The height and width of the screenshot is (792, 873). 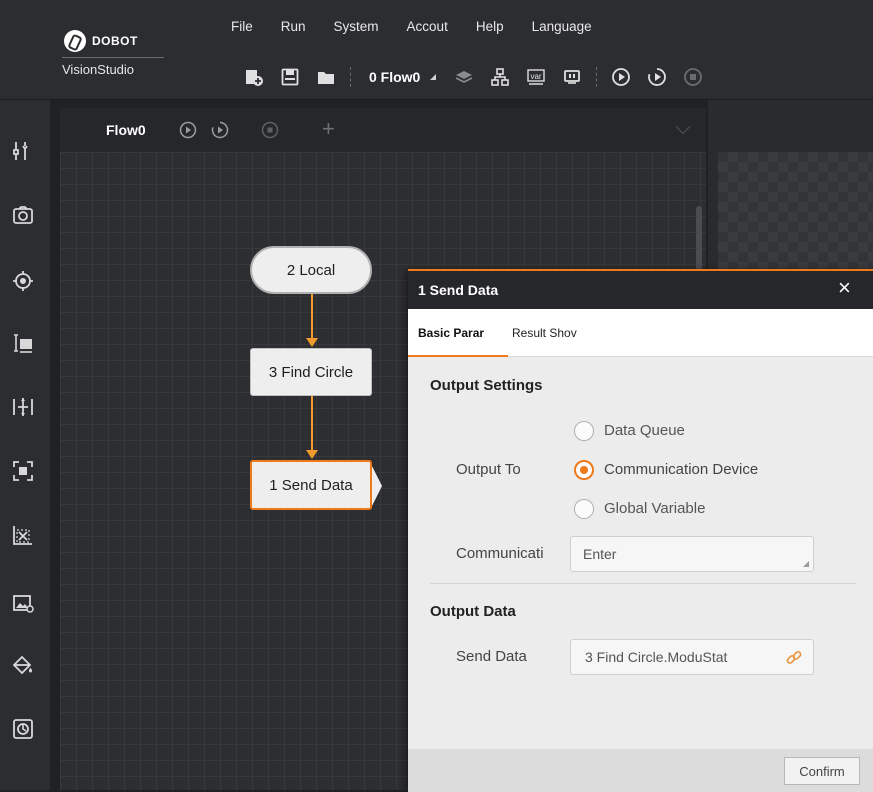 I want to click on dialog-footer: Confirm, so click(x=640, y=770).